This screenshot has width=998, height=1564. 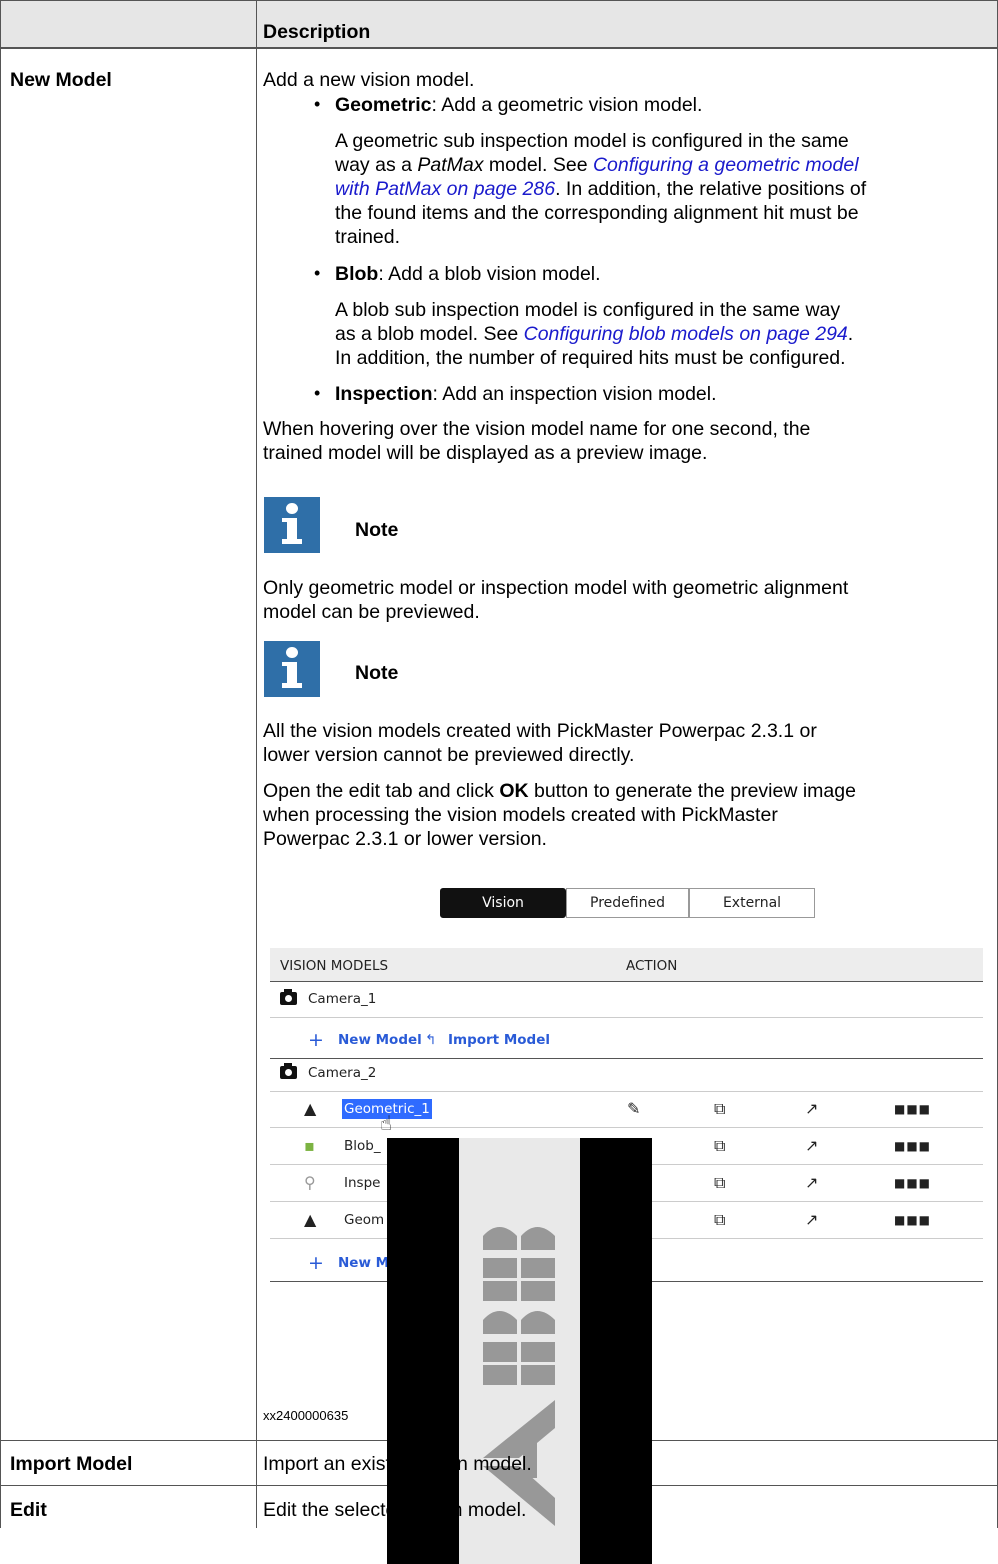 What do you see at coordinates (306, 1415) in the screenshot?
I see `figure-id: xx2400000635` at bounding box center [306, 1415].